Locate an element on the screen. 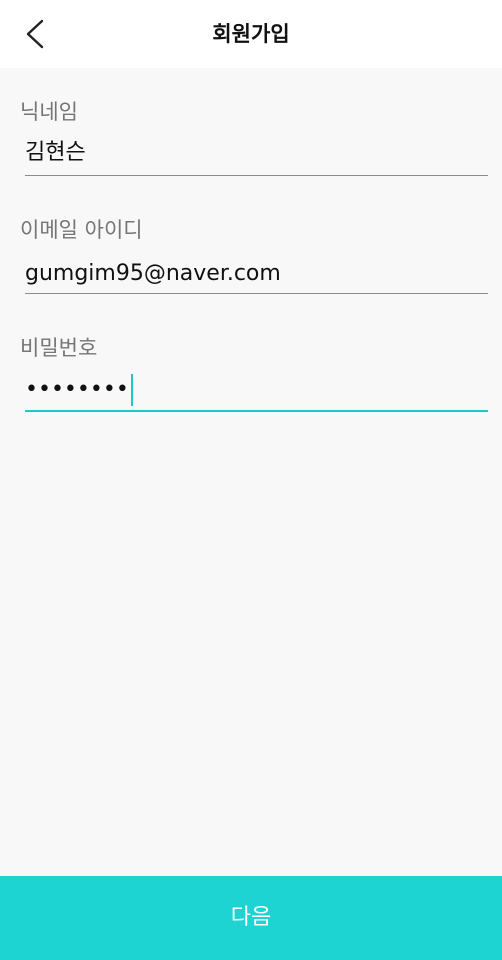 The width and height of the screenshot is (502, 960). page-title: 회원가입 is located at coordinates (251, 34).